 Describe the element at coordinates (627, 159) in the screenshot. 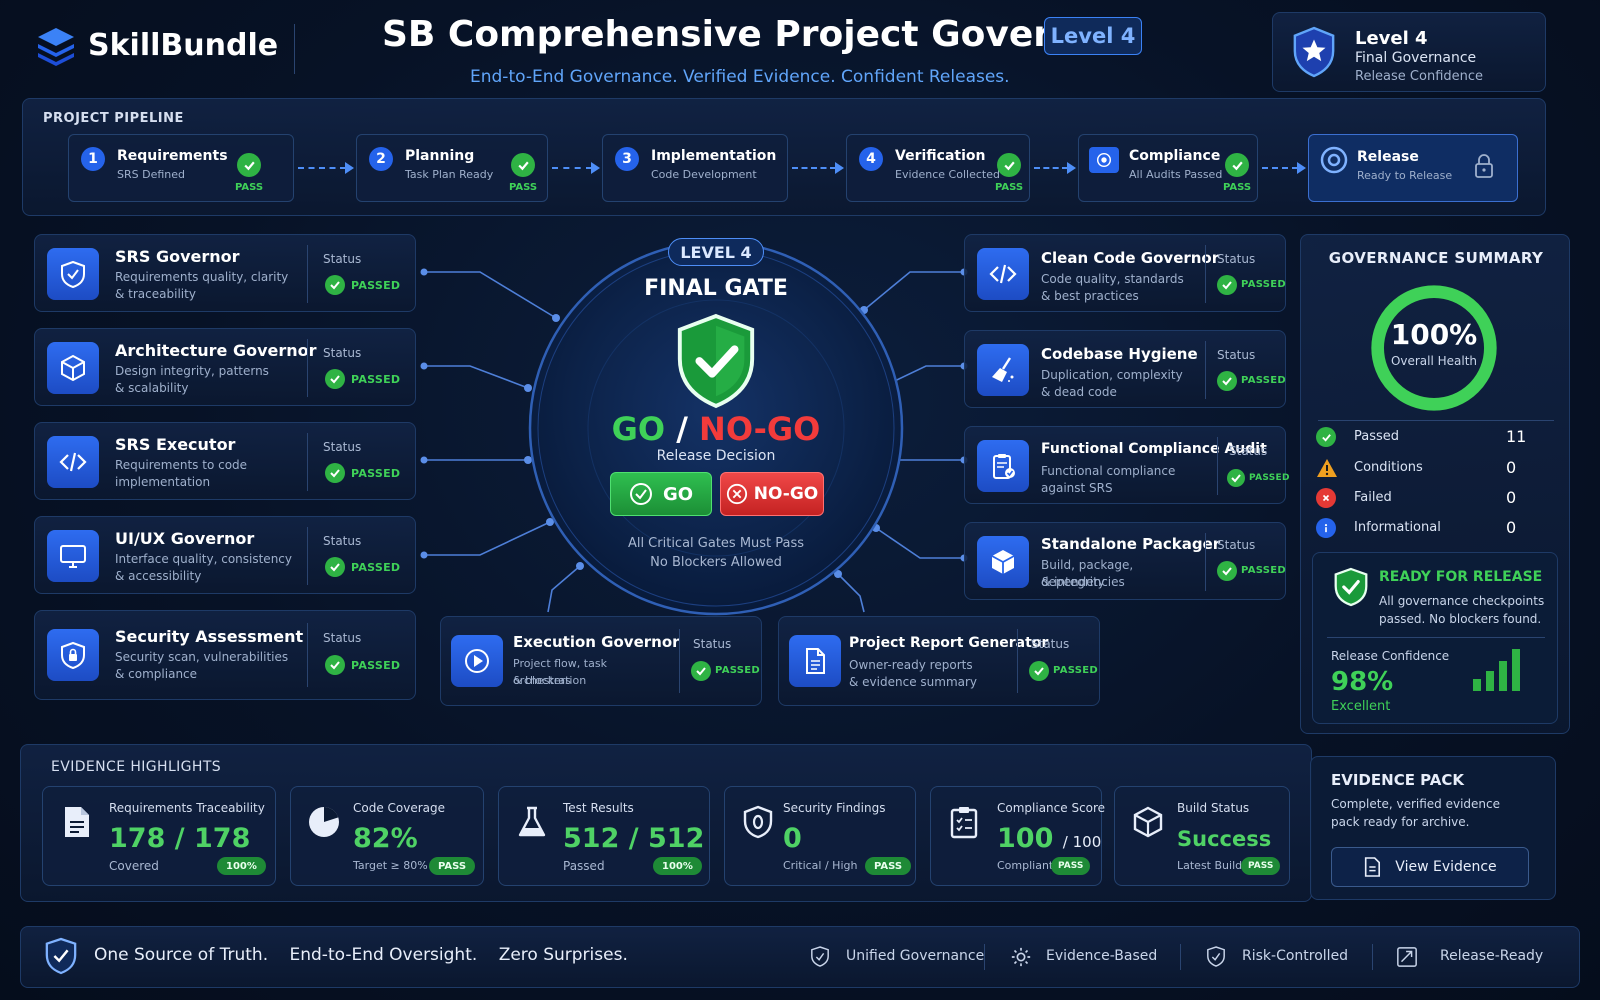

I see `step-number: 3` at that location.